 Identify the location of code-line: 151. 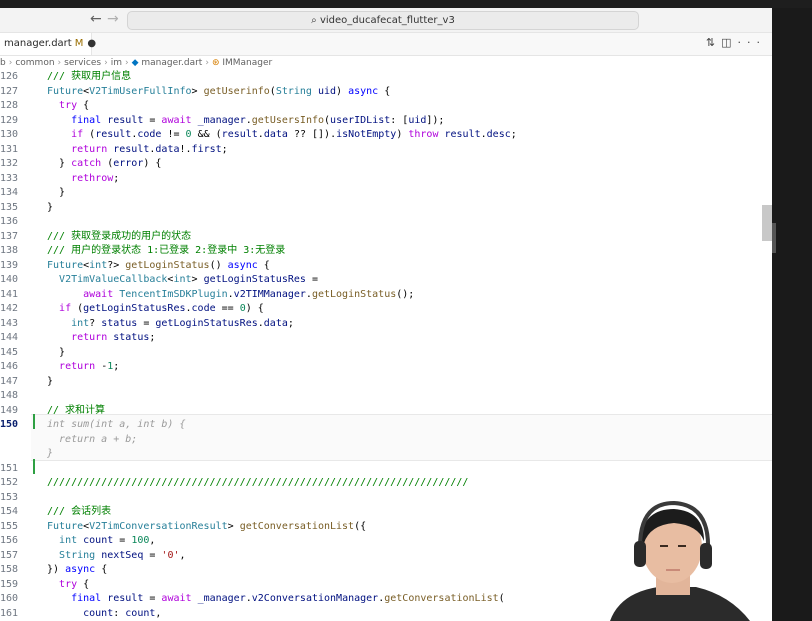
(386, 469).